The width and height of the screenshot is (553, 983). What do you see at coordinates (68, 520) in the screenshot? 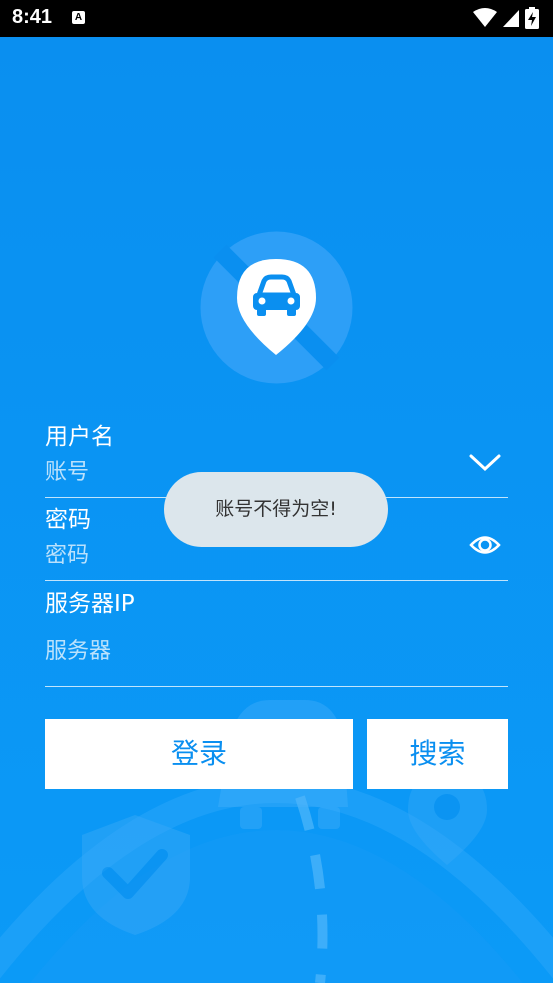
I see `password-label: 密码` at bounding box center [68, 520].